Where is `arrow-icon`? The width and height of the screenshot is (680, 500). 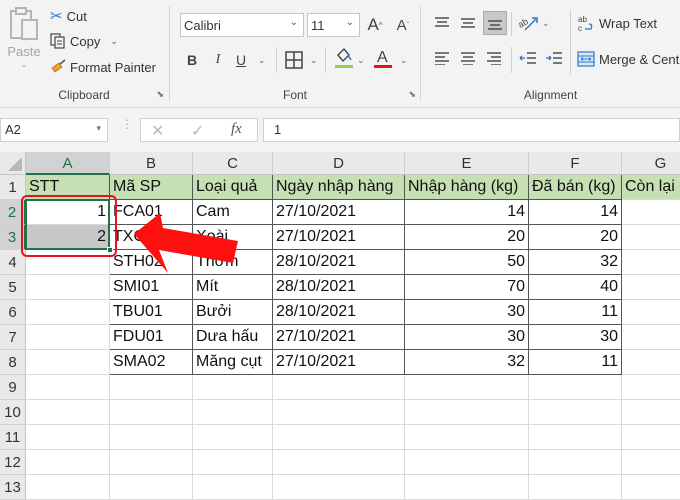
arrow-icon is located at coordinates (186, 243).